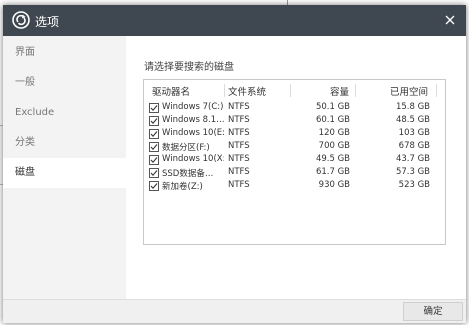 This screenshot has width=469, height=325. I want to click on capacity: 61.7 GB, so click(332, 172).